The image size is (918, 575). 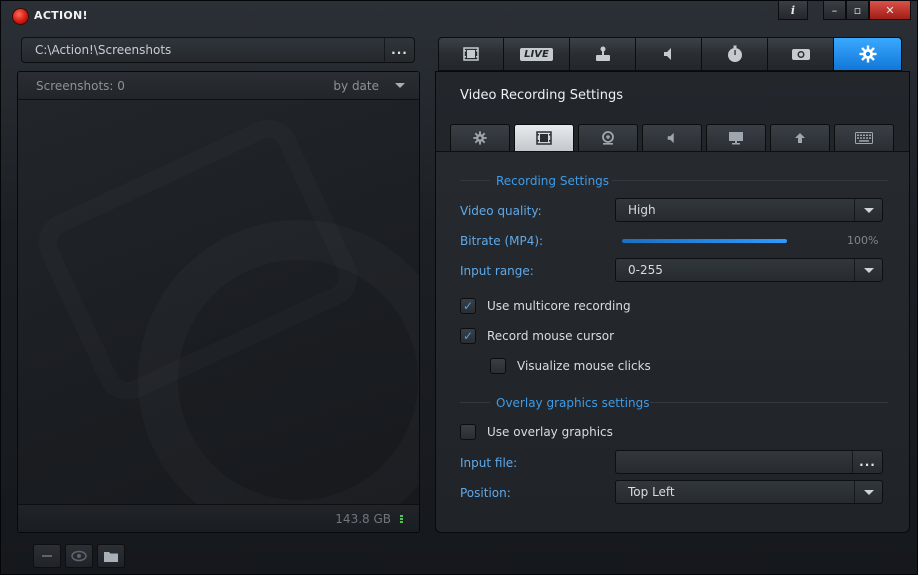 I want to click on subtab-audio, so click(x=672, y=137).